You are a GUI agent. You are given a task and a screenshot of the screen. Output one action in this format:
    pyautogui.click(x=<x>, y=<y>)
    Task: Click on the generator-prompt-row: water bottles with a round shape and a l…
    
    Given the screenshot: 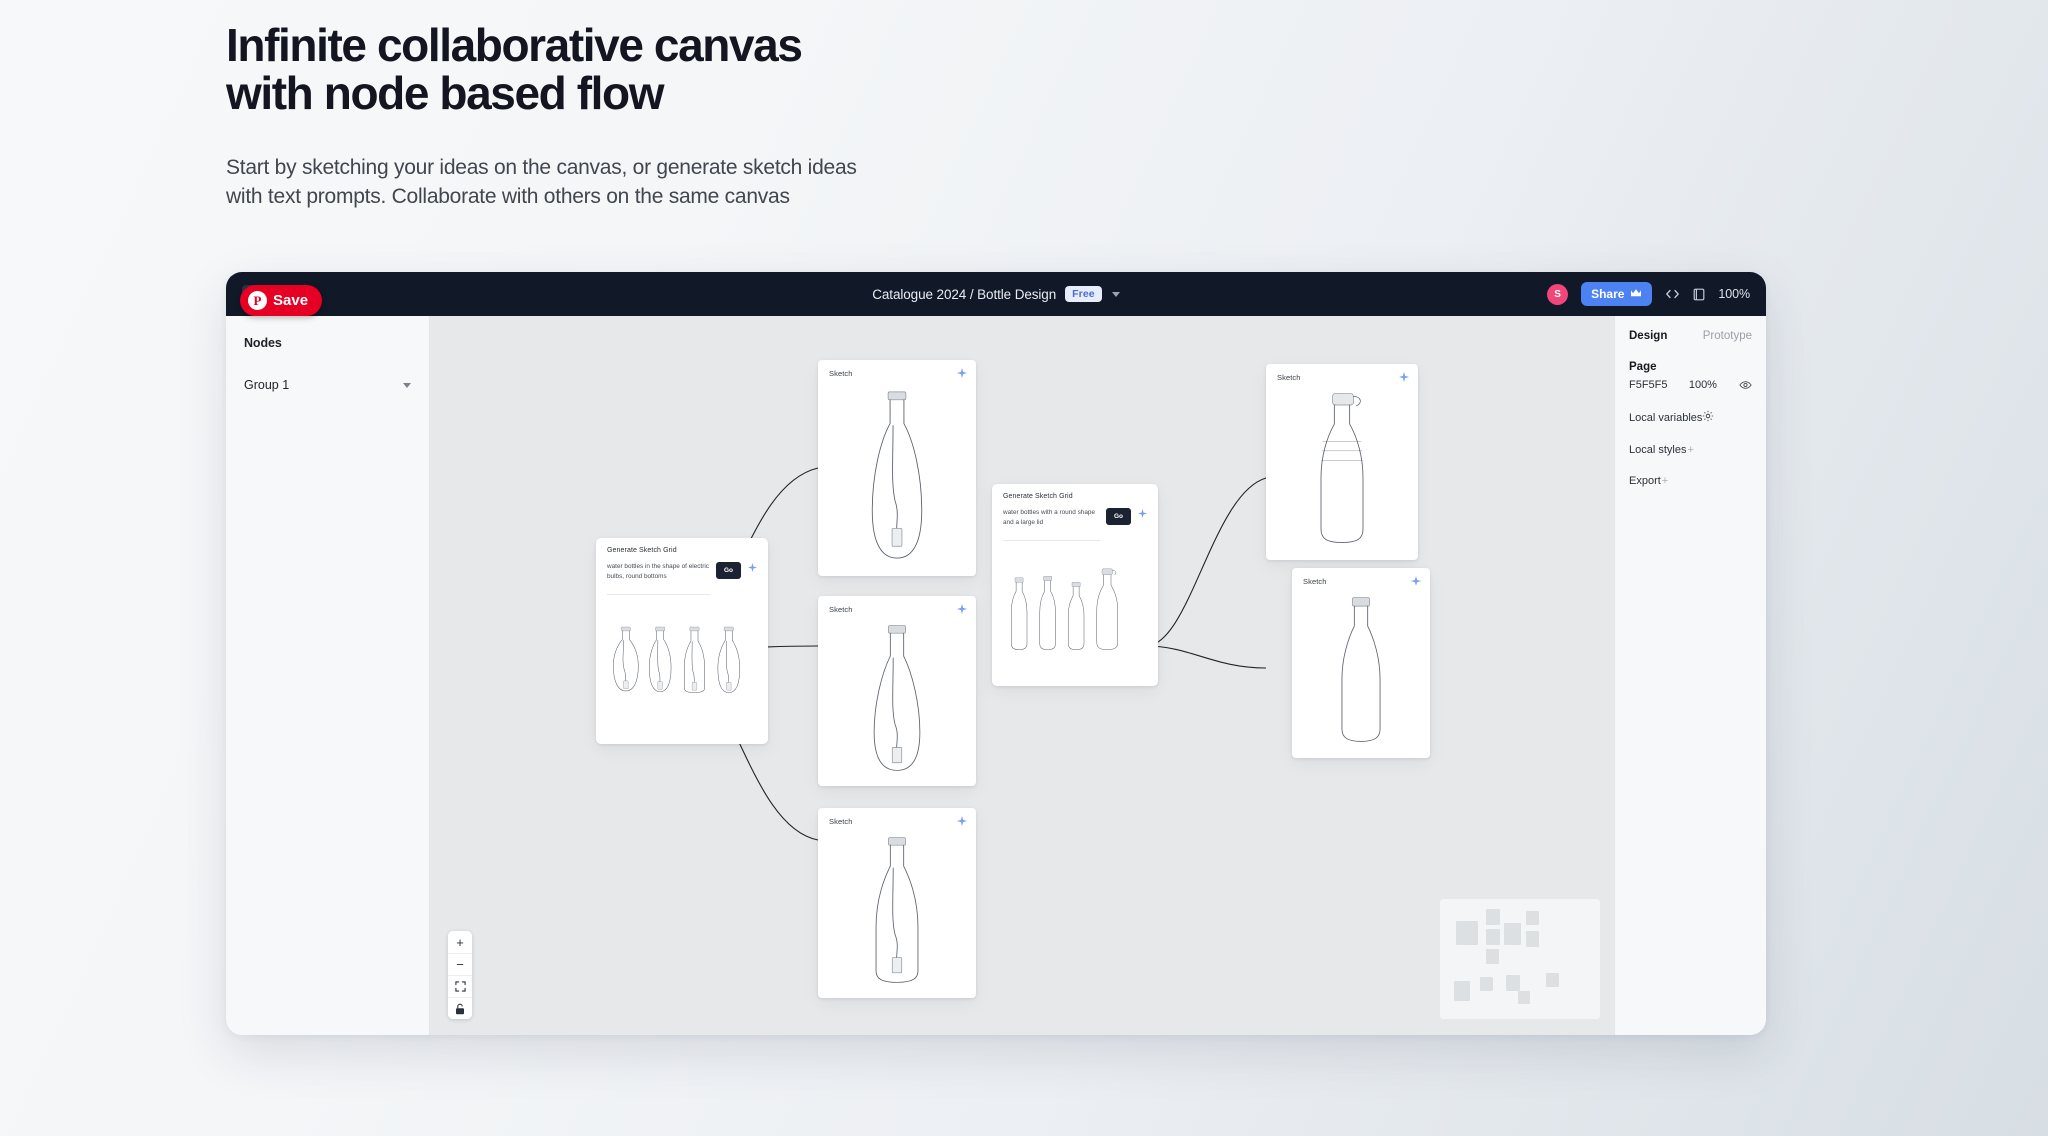 What is the action you would take?
    pyautogui.click(x=1075, y=520)
    